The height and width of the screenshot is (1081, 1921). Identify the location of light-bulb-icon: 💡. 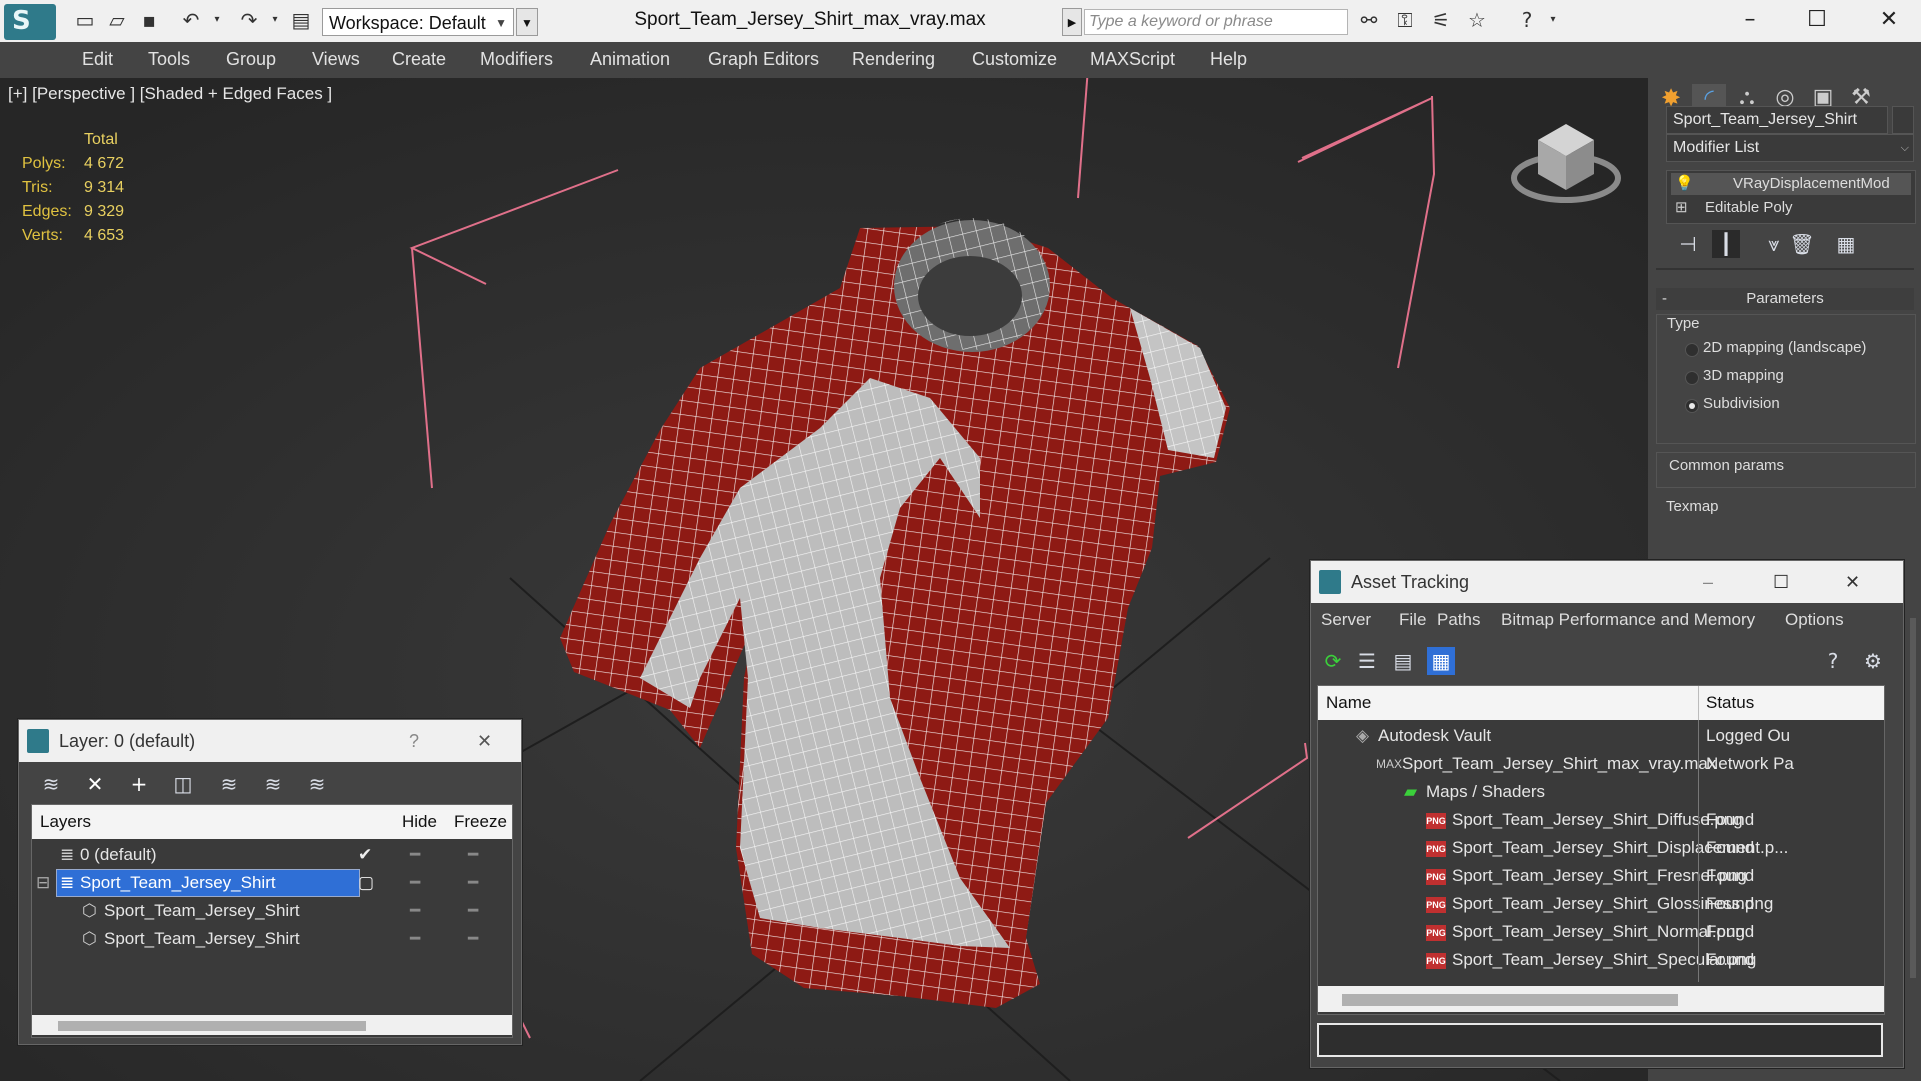
(1684, 184).